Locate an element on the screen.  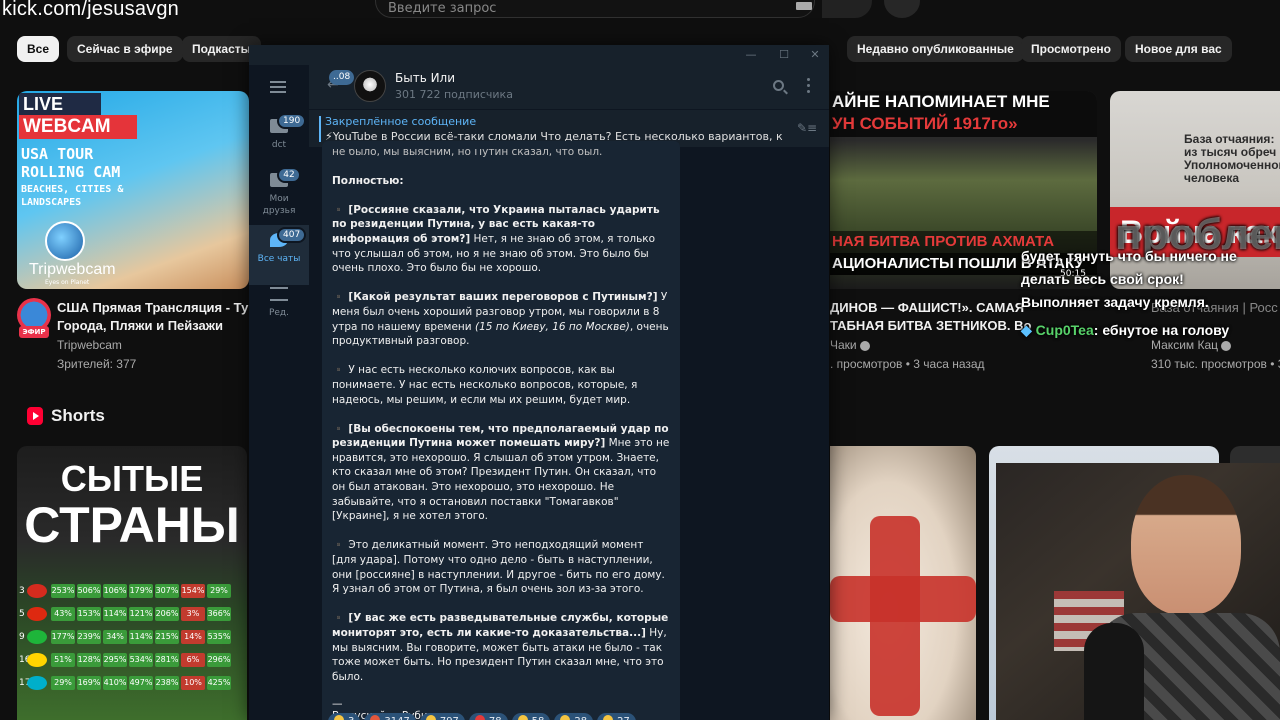
reaction-chip: 58 is located at coordinates (531, 716).